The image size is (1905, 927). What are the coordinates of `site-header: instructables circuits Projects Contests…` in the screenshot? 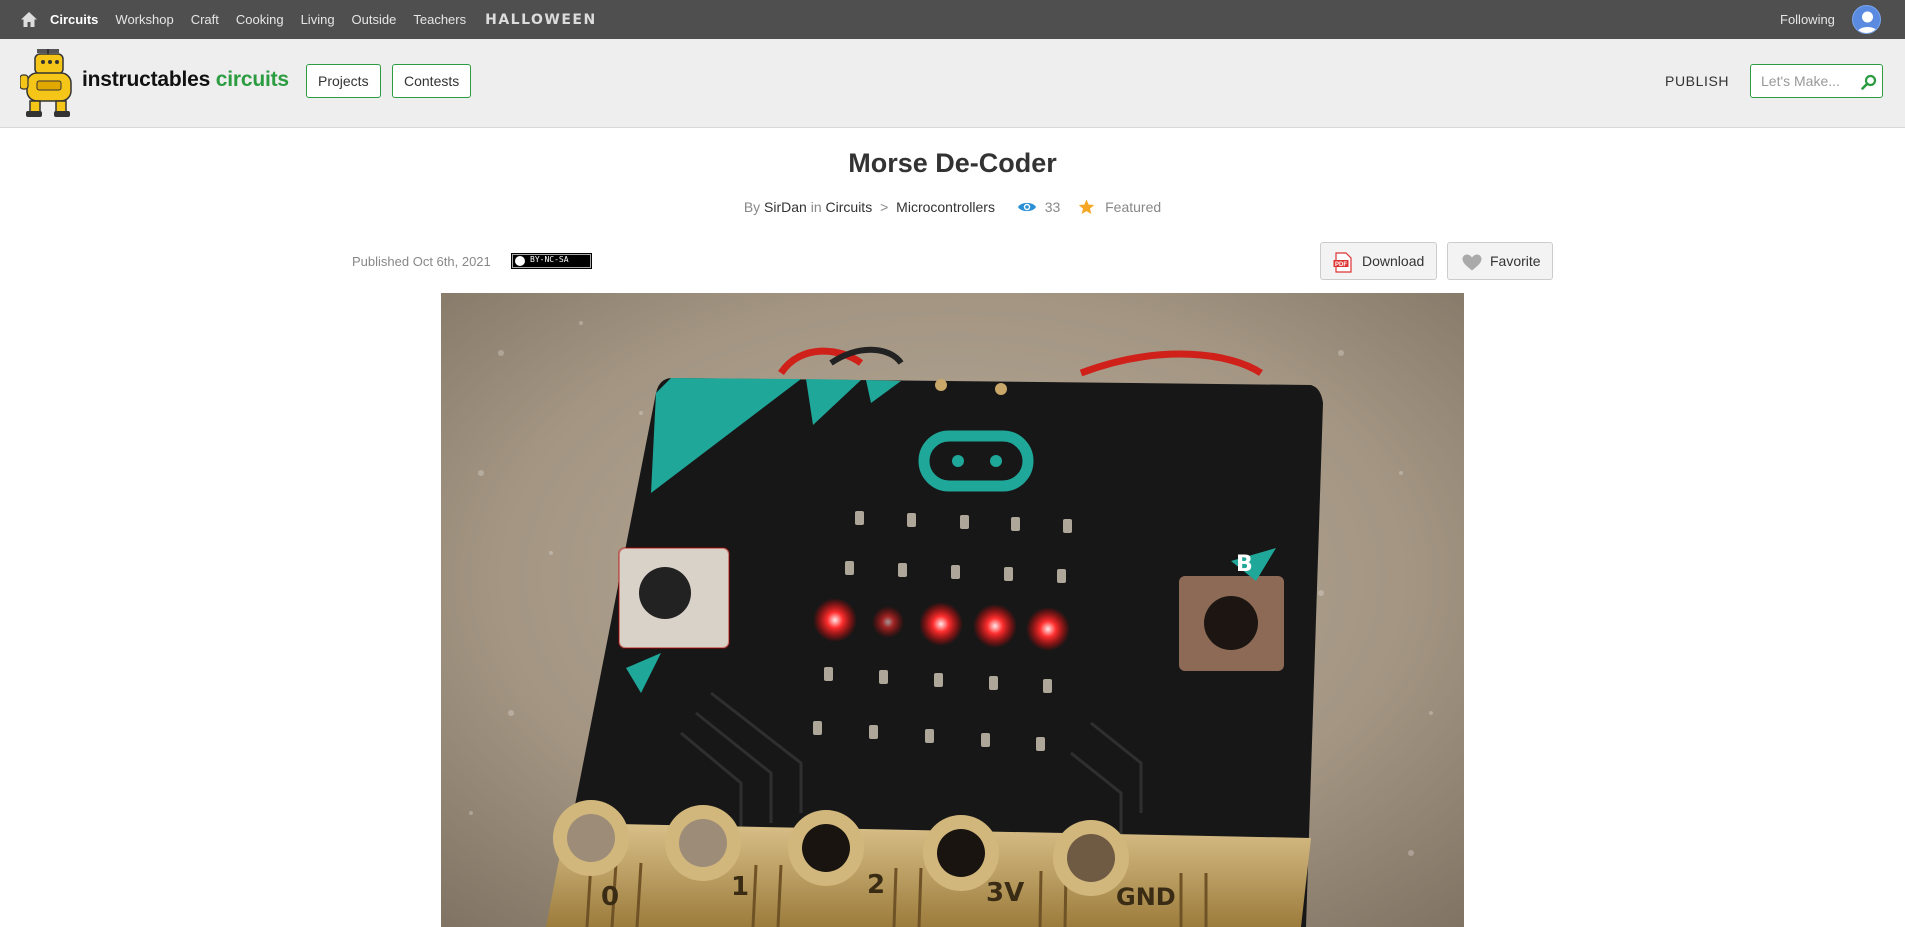 It's located at (952, 83).